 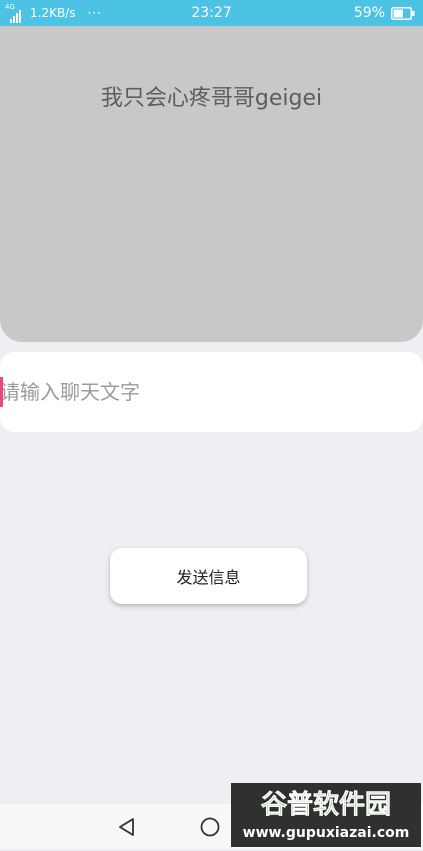 I want to click on status-right: 59%, so click(x=384, y=13).